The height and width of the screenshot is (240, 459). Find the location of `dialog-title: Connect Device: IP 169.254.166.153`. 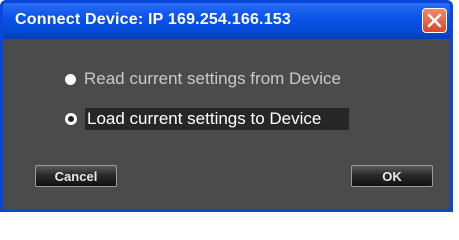

dialog-title: Connect Device: IP 169.254.166.153 is located at coordinates (153, 19).